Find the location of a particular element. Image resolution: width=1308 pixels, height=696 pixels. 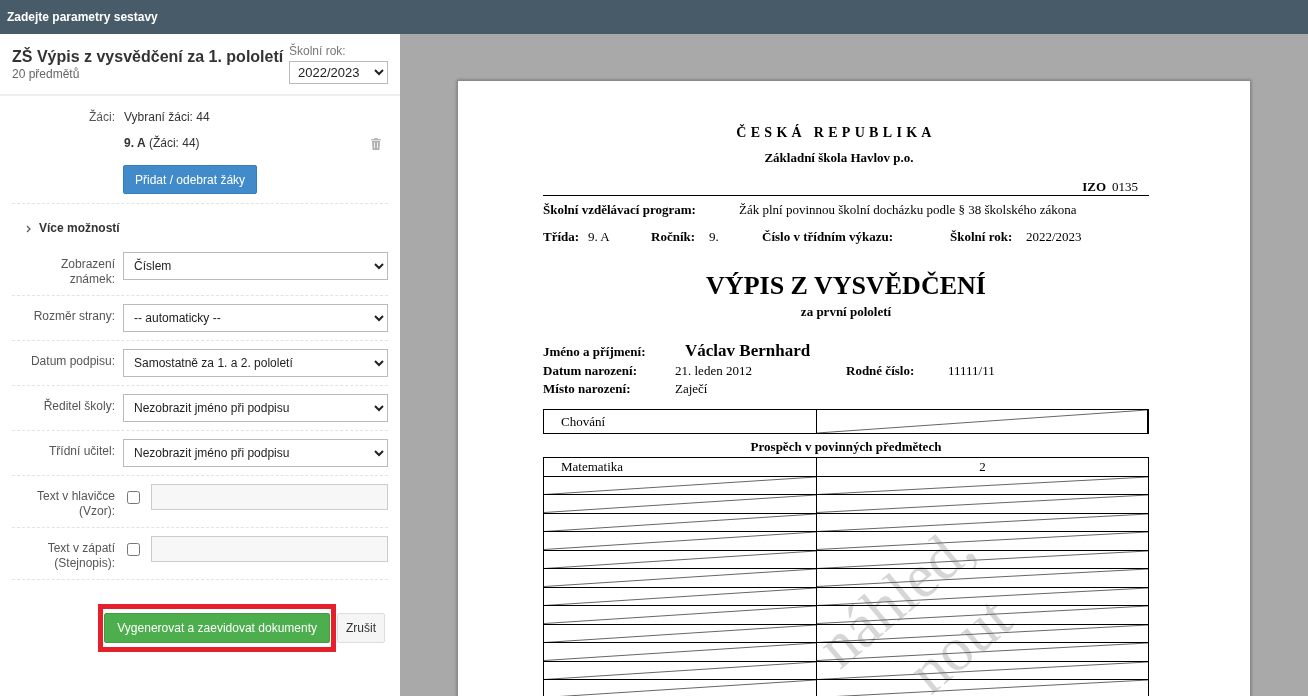

subject-count: 20 předmětů is located at coordinates (46, 74).